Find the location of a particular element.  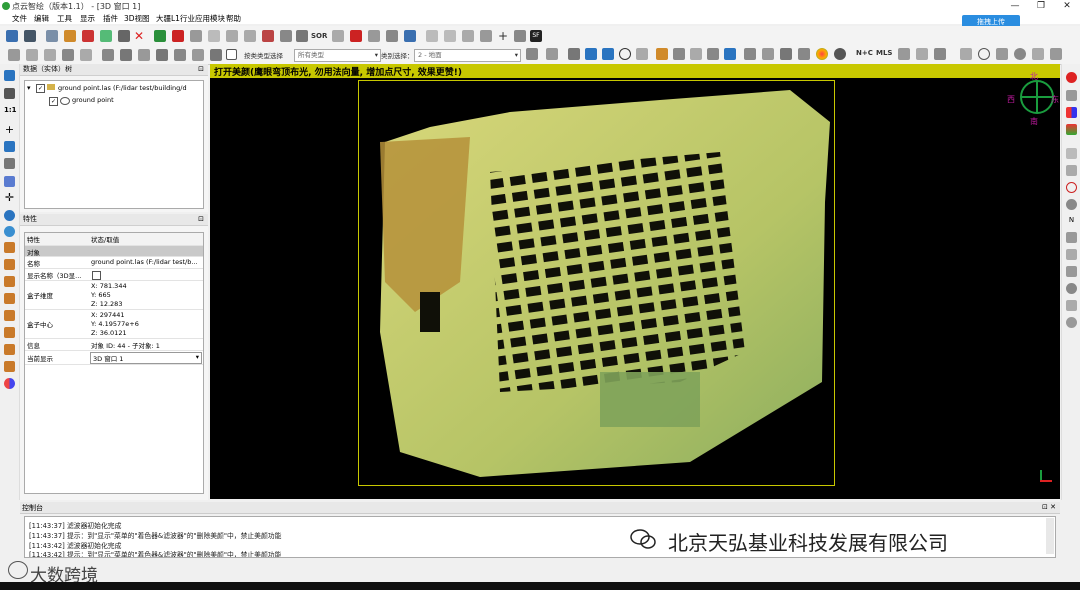

image-icon is located at coordinates (1071, 153).